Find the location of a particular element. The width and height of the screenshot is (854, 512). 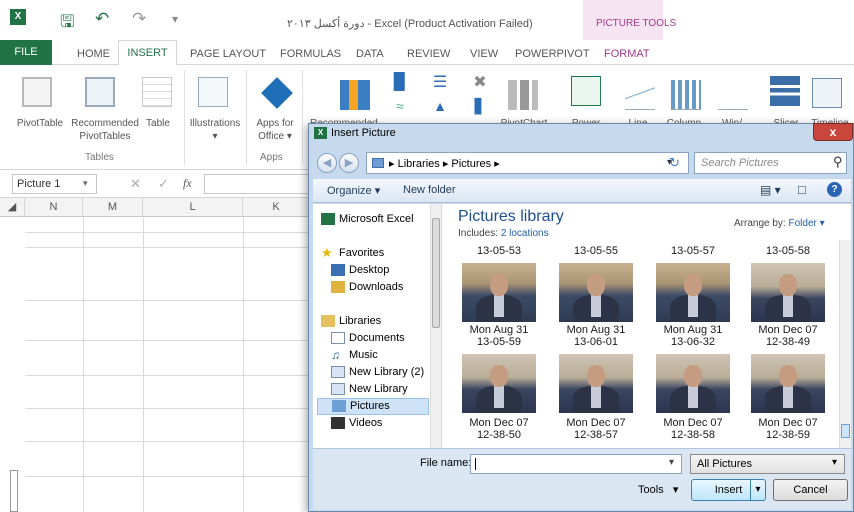

formula-input is located at coordinates (259, 184).